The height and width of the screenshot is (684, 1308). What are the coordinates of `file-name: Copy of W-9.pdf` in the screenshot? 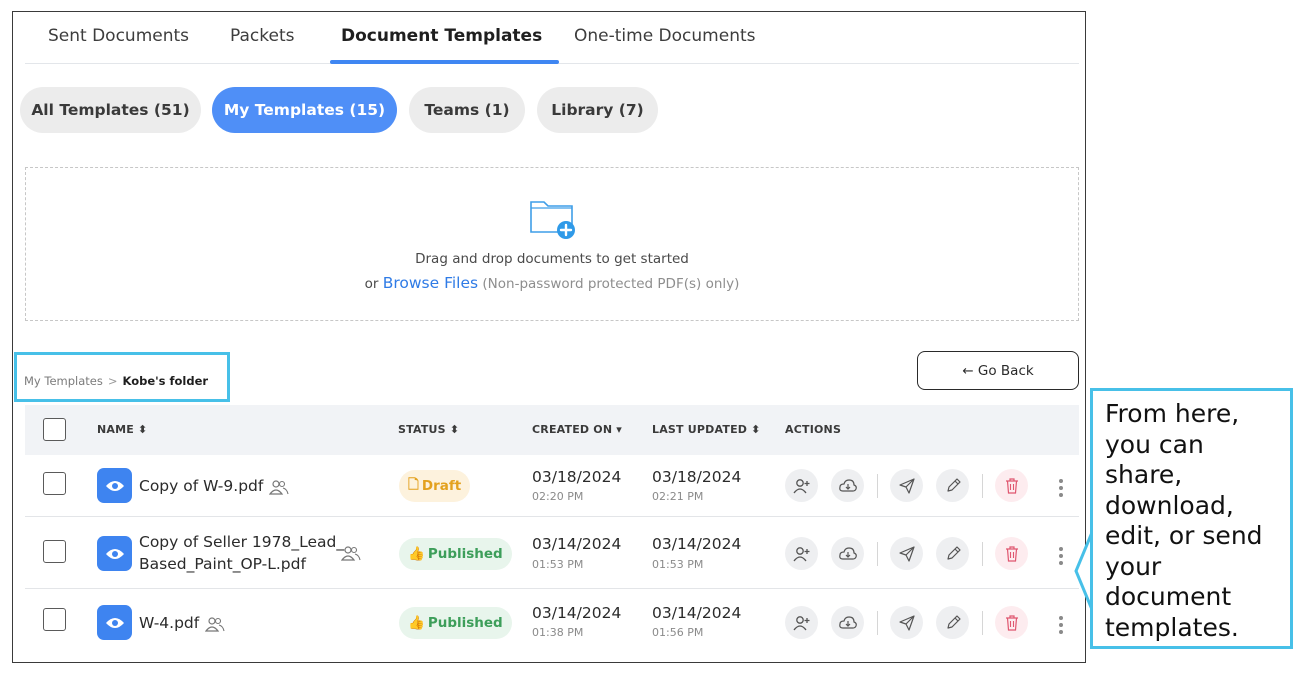 It's located at (214, 486).